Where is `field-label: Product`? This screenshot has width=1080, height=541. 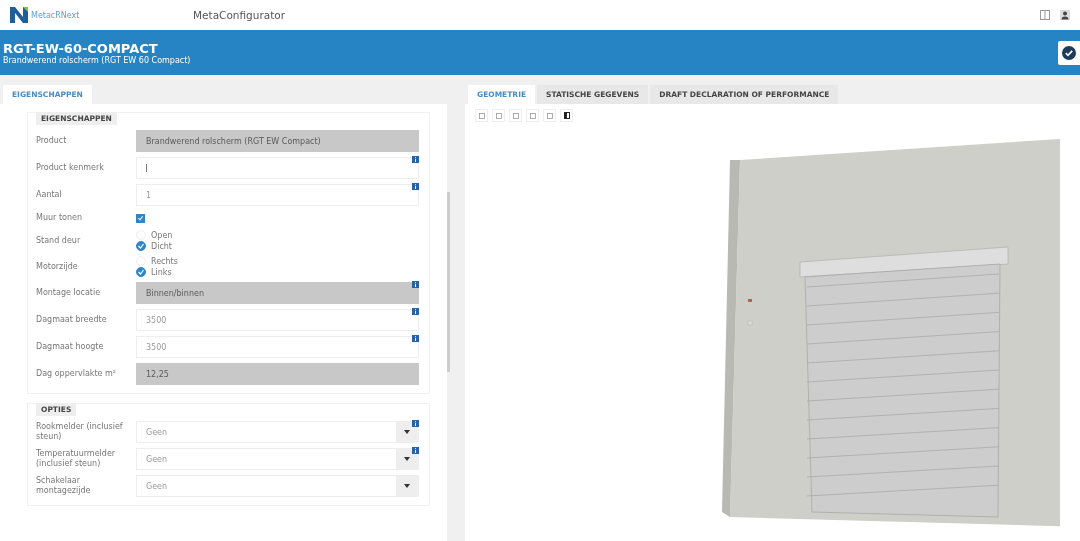
field-label: Product is located at coordinates (52, 141).